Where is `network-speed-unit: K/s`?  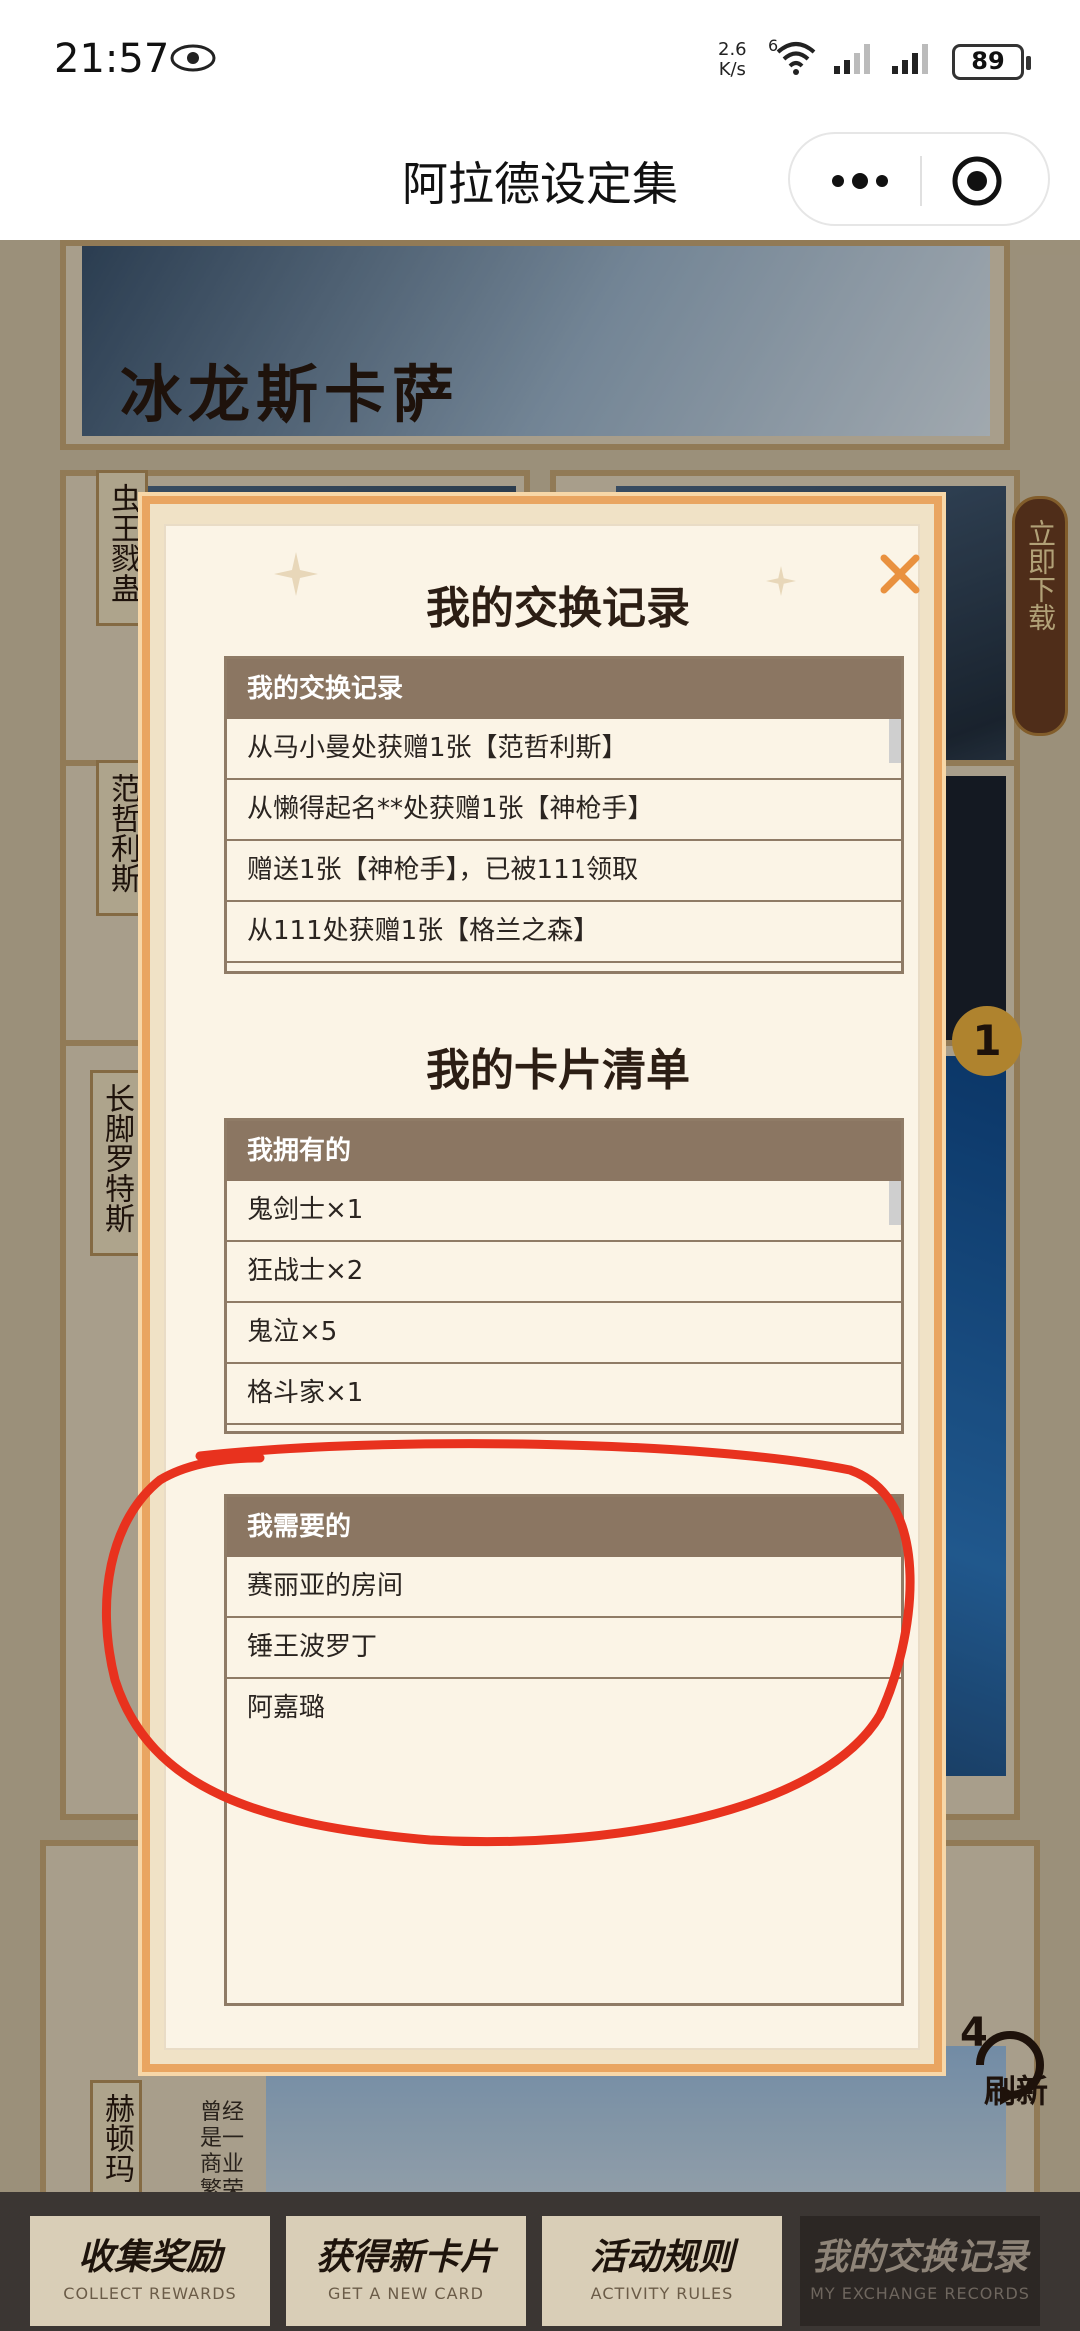
network-speed-unit: K/s is located at coordinates (732, 69).